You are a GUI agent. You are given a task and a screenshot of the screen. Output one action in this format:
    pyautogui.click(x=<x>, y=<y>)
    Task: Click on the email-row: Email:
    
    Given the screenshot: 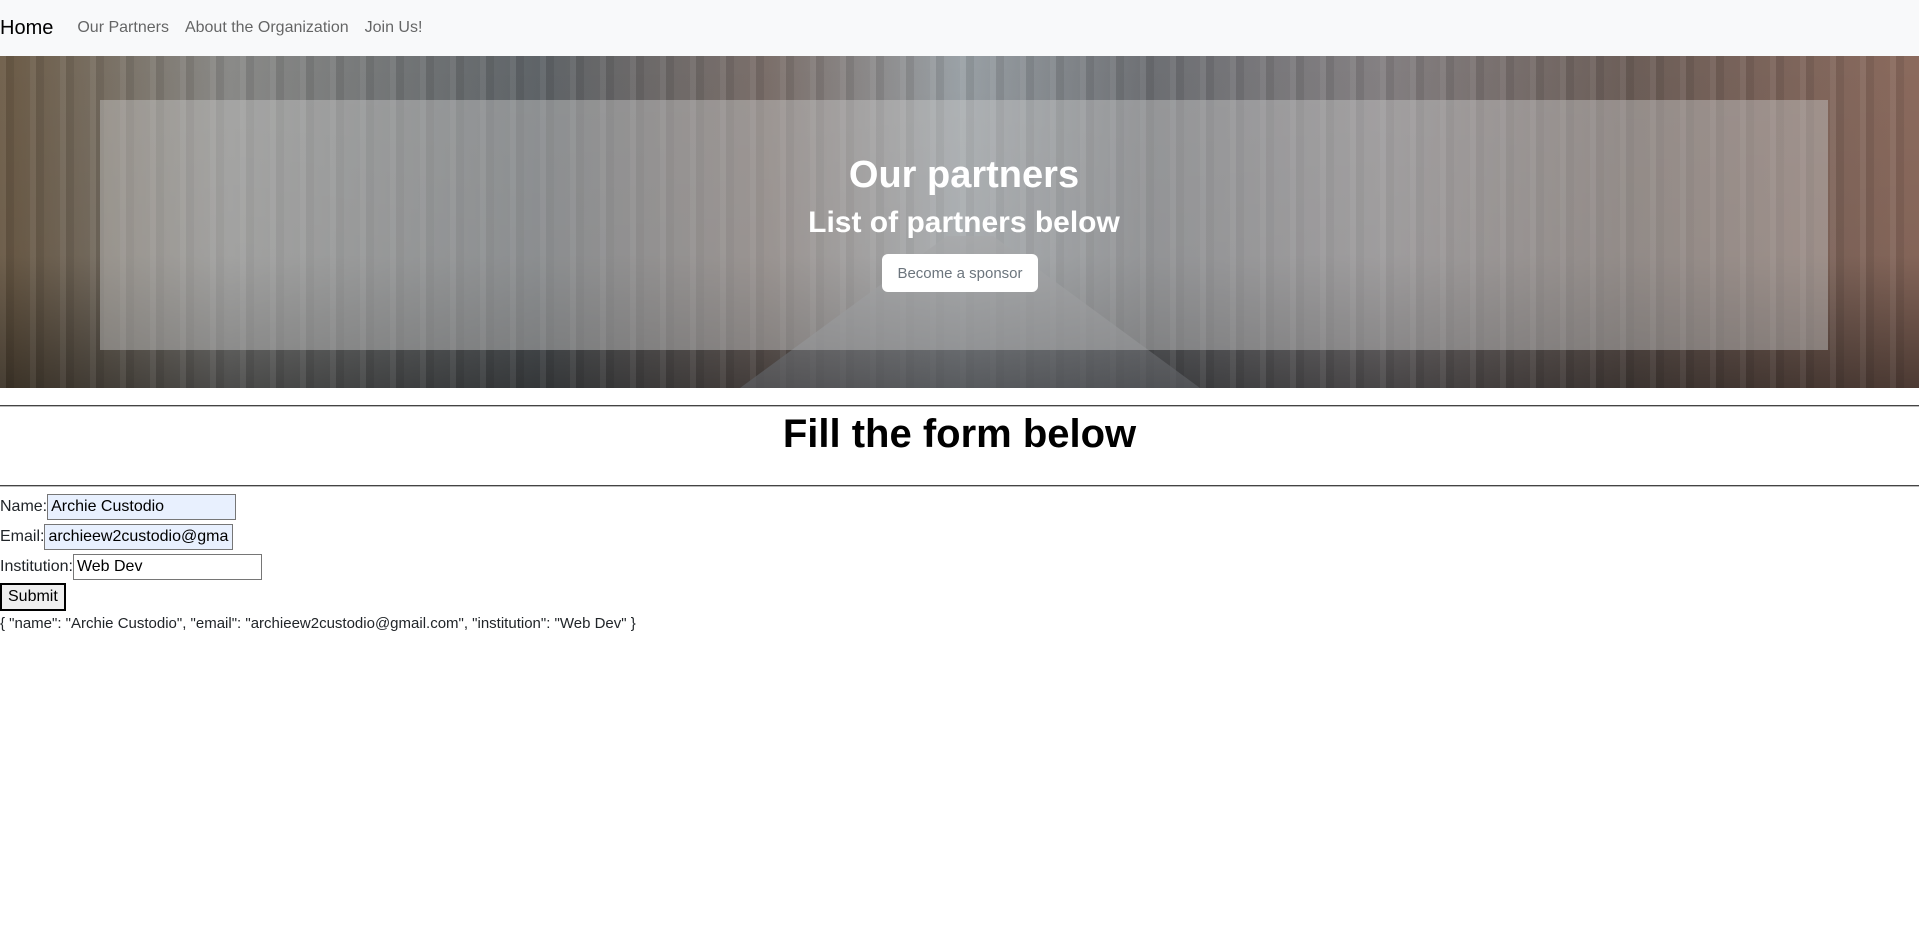 What is the action you would take?
    pyautogui.click(x=117, y=537)
    